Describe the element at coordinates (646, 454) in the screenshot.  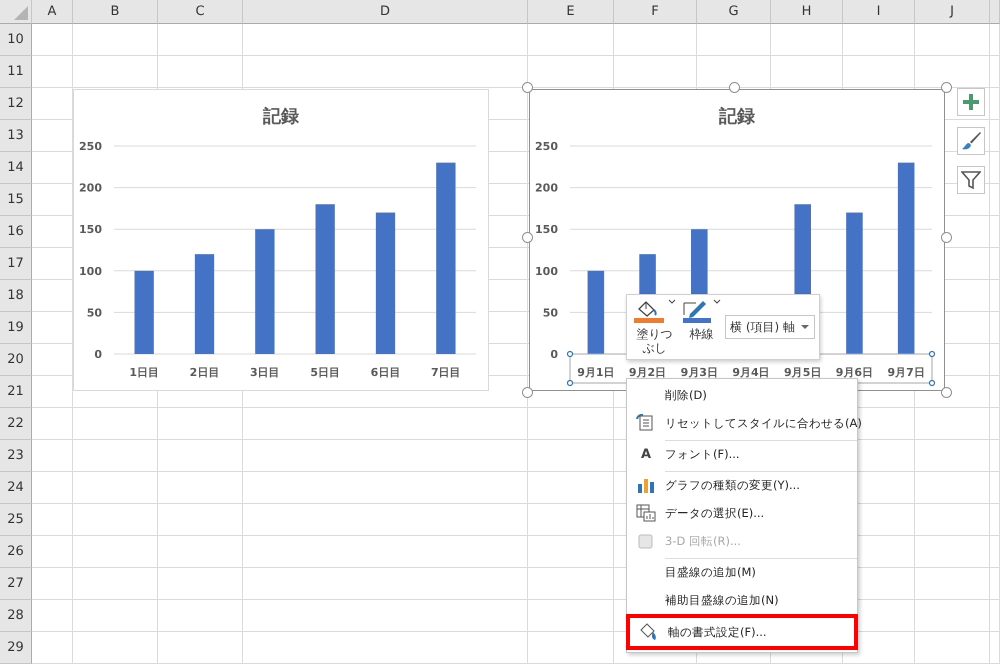
I see `font-icon: A` at that location.